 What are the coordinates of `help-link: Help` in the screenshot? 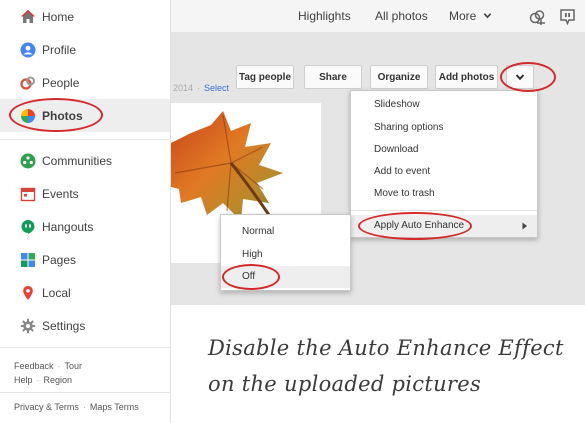 It's located at (23, 380).